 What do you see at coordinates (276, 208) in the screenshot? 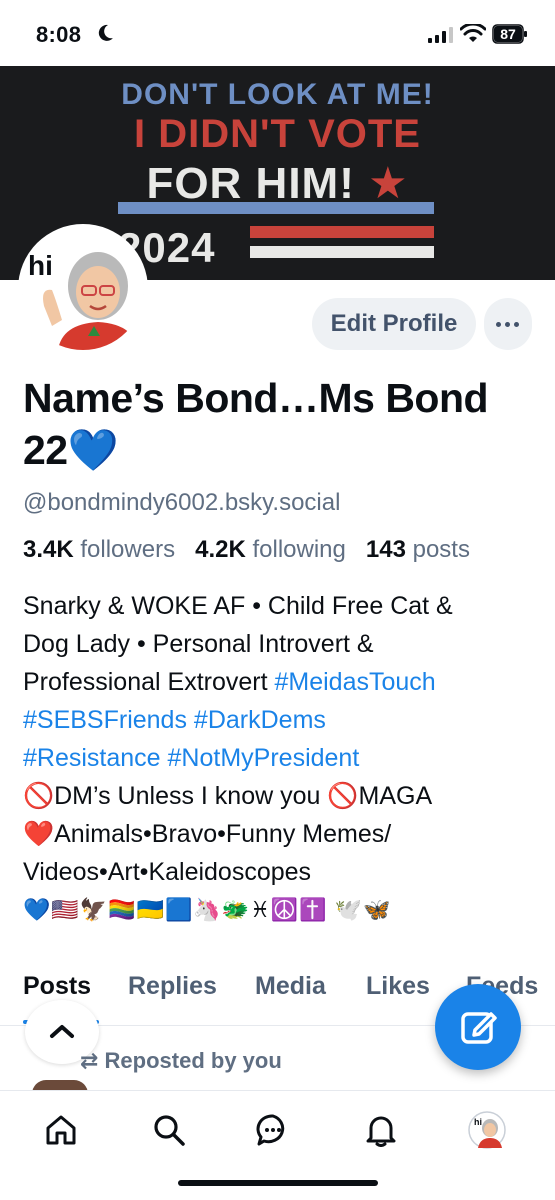
I see `banner-stripe-blue` at bounding box center [276, 208].